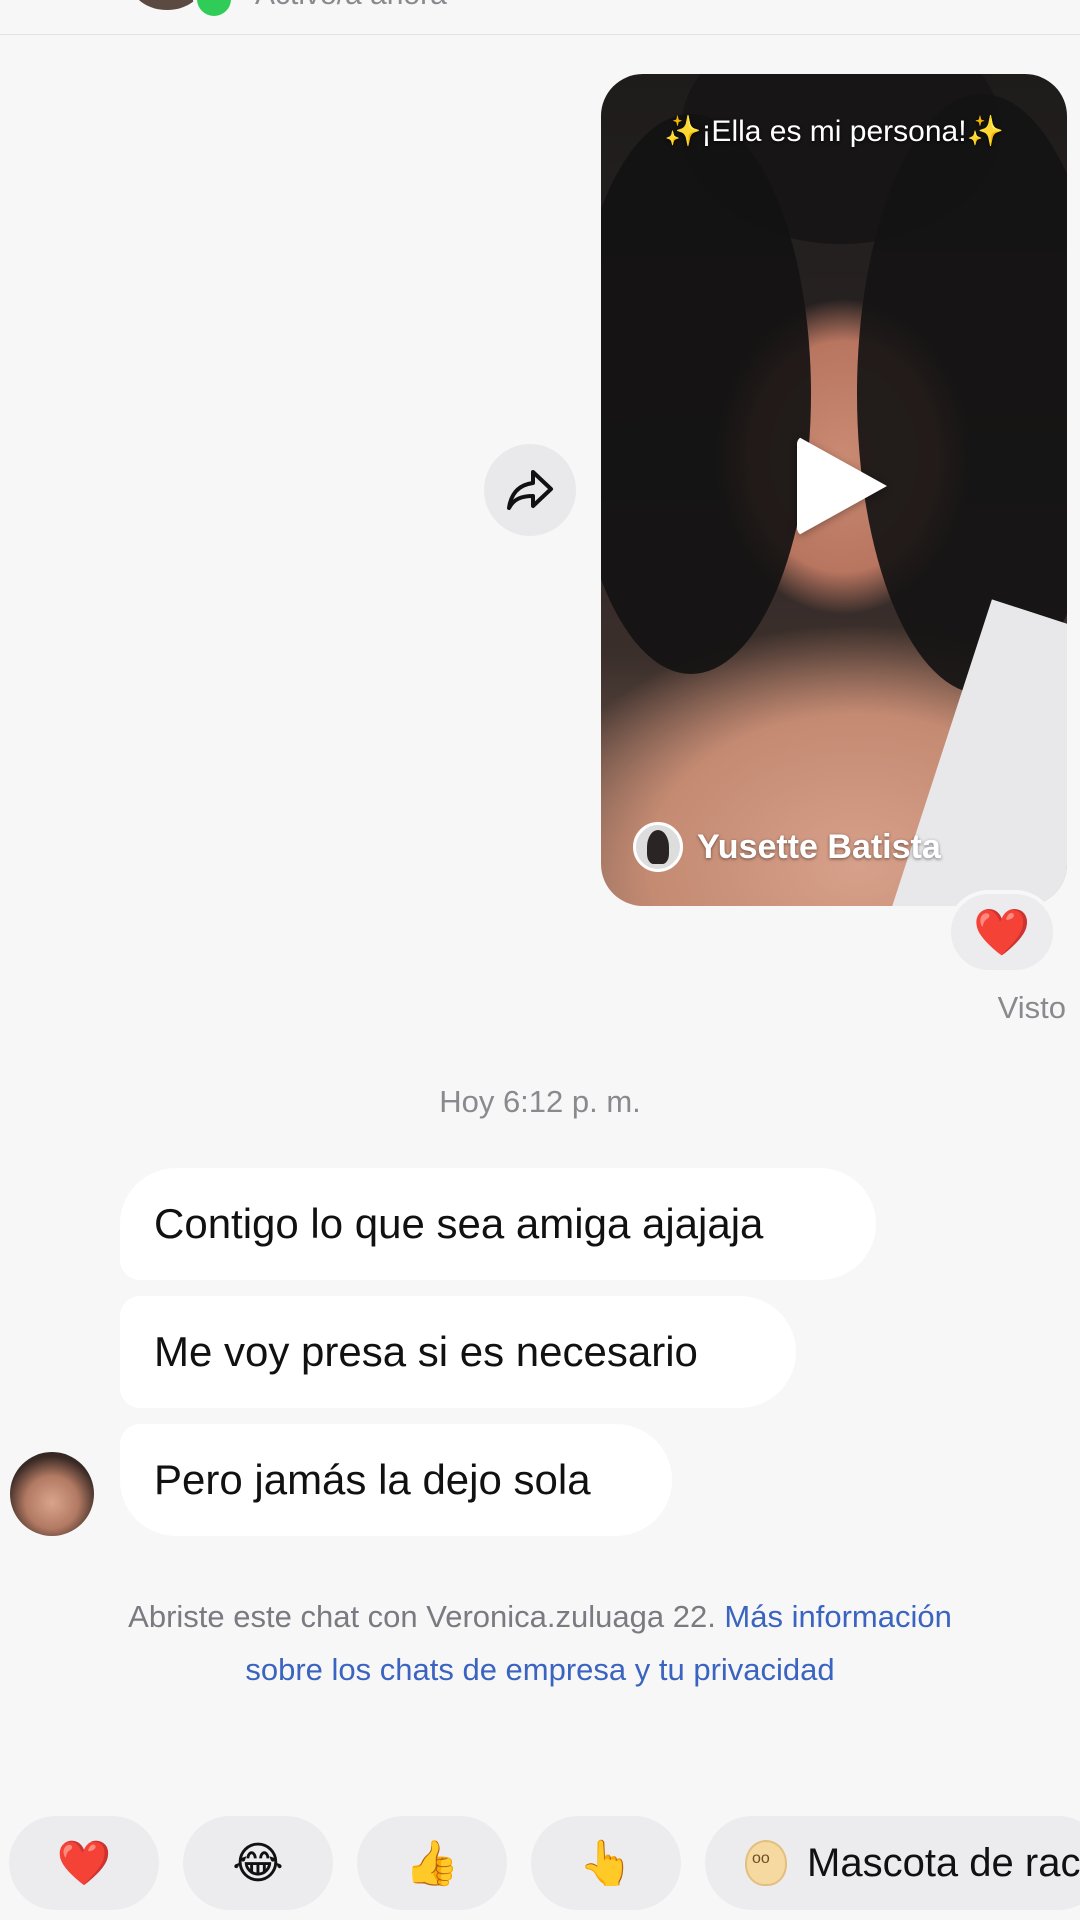 This screenshot has height=1920, width=1080. Describe the element at coordinates (766, 1863) in the screenshot. I see `mascot-icon` at that location.